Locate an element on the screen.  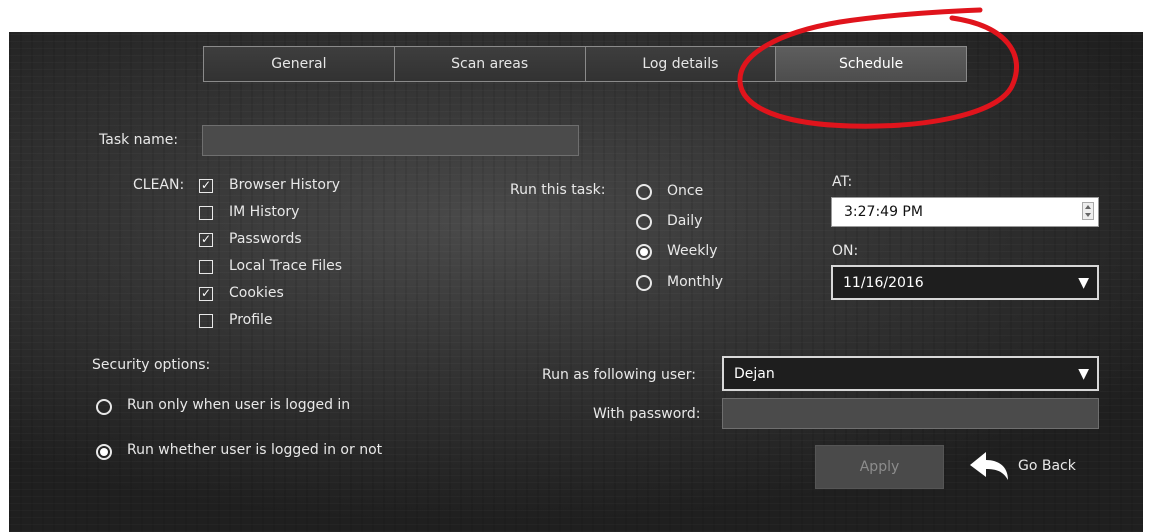
user-value: Dejan is located at coordinates (754, 373).